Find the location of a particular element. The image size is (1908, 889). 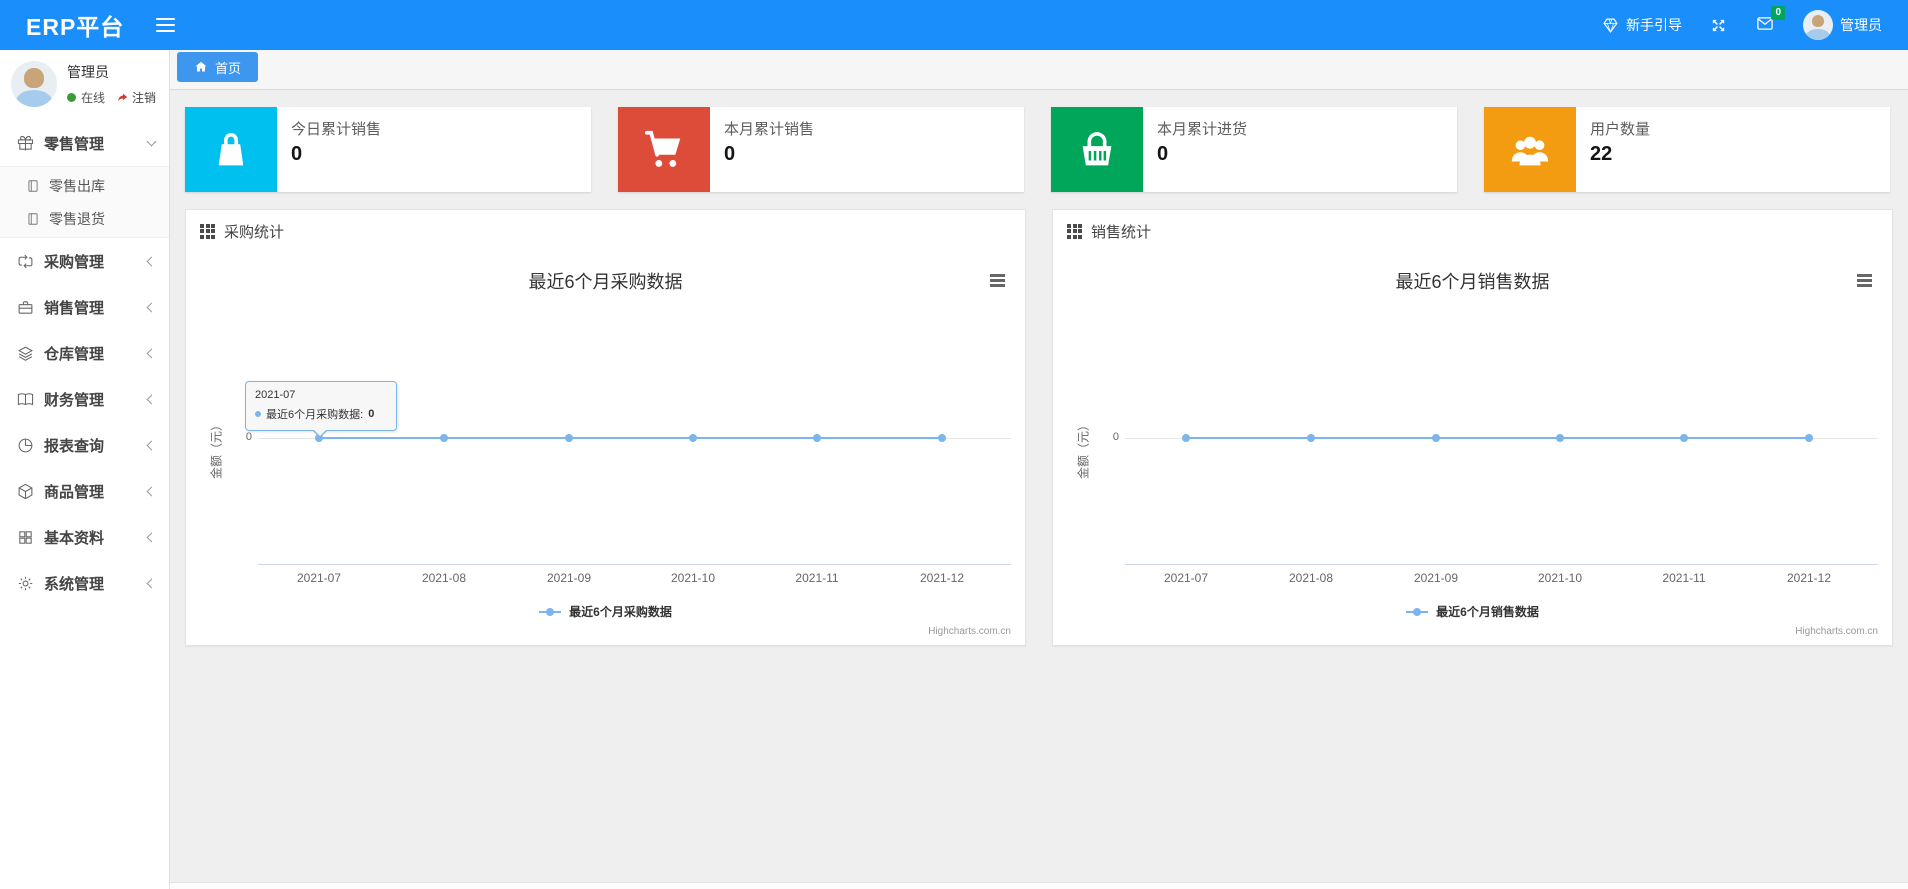

avatar-body is located at coordinates (1818, 34).